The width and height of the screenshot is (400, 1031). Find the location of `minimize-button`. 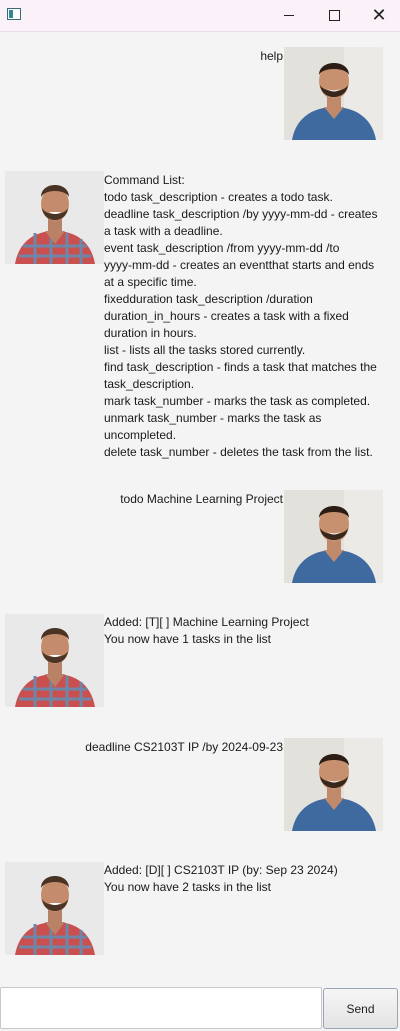

minimize-button is located at coordinates (289, 15).